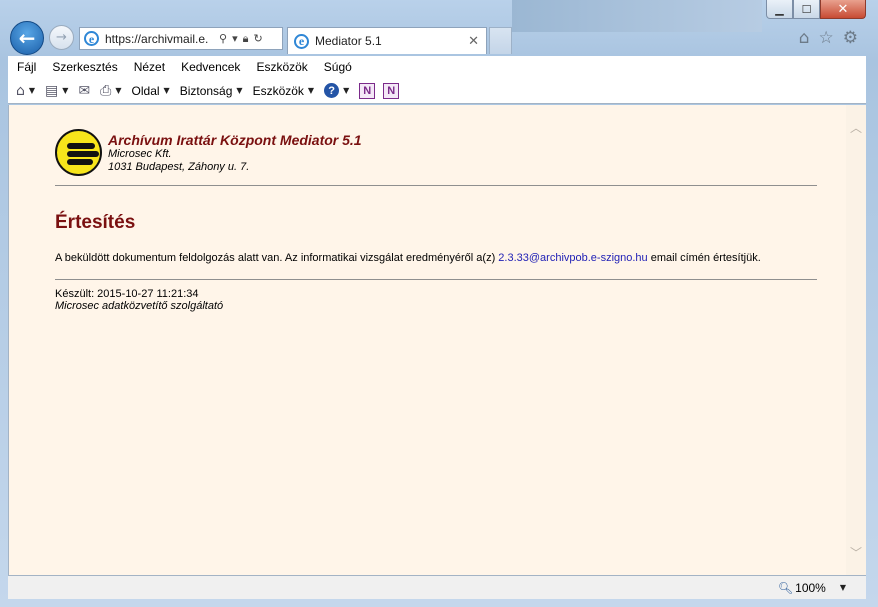 The image size is (878, 607). I want to click on menu-file: Fájl, so click(26, 67).